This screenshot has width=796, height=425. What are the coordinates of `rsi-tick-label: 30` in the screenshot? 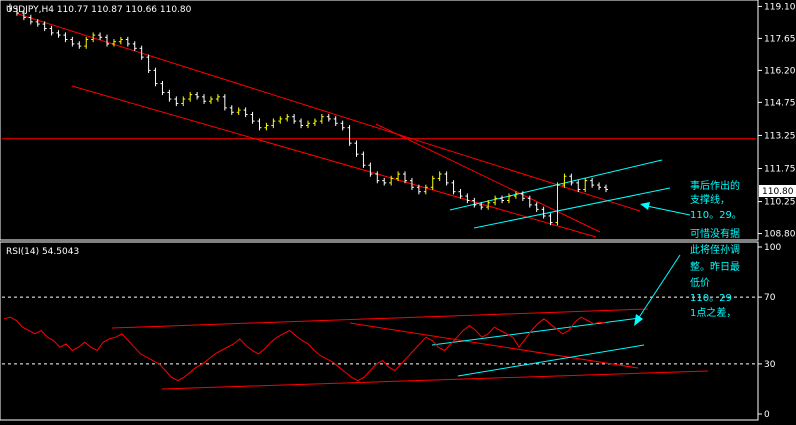 It's located at (770, 365).